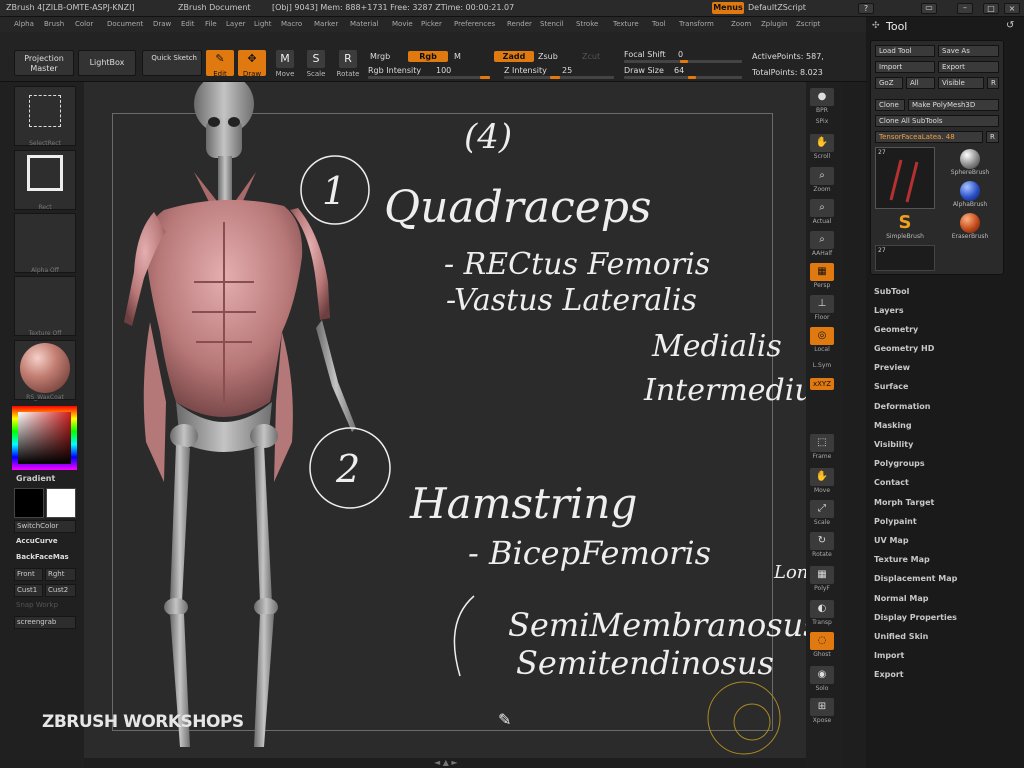 The height and width of the screenshot is (768, 1024). I want to click on switch-color-button: SwitchColor, so click(45, 526).